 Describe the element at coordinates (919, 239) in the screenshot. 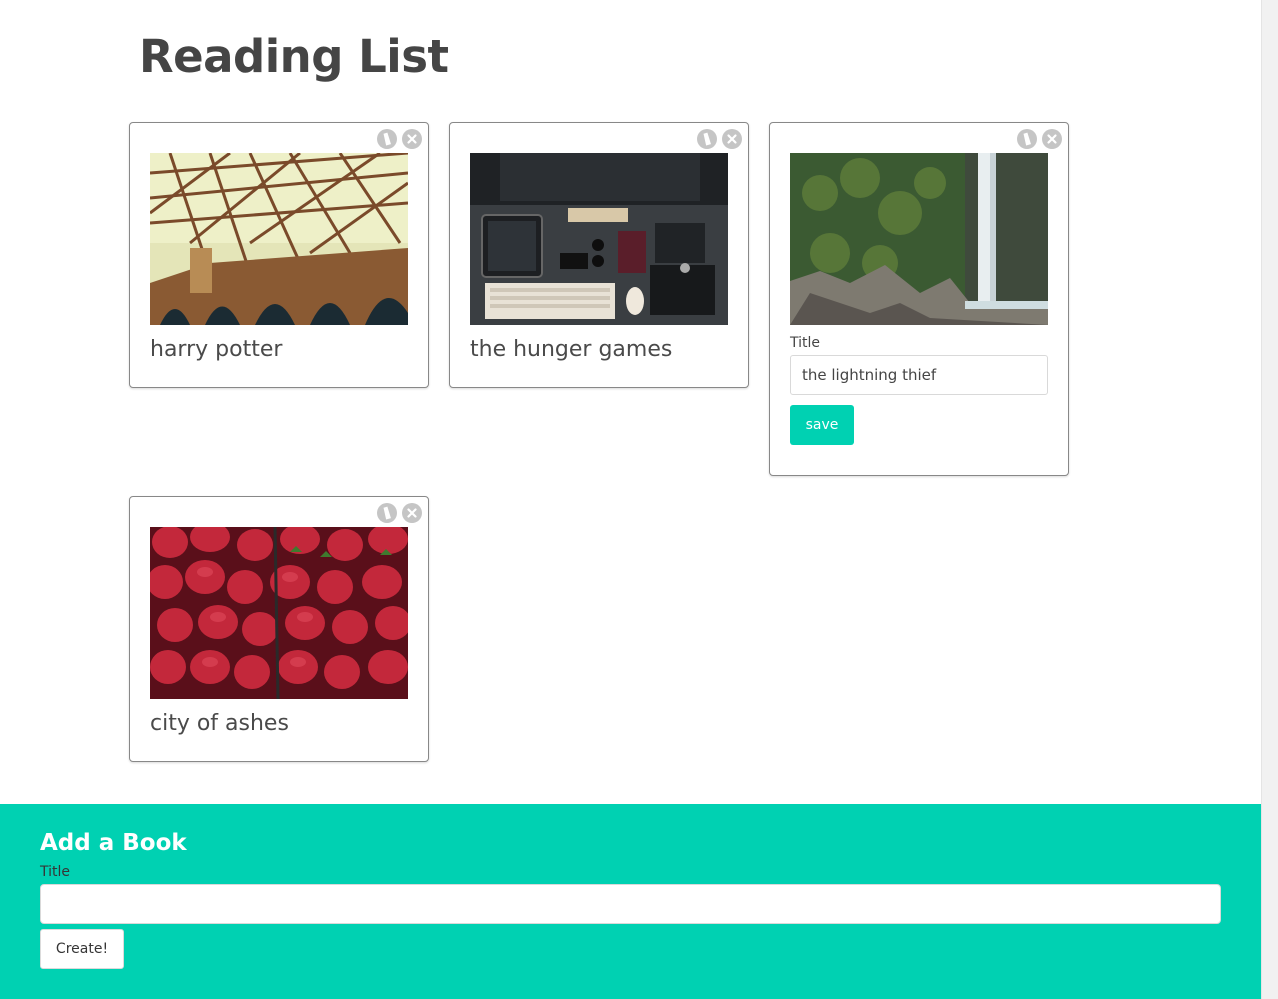

I see `waterfall-image` at that location.